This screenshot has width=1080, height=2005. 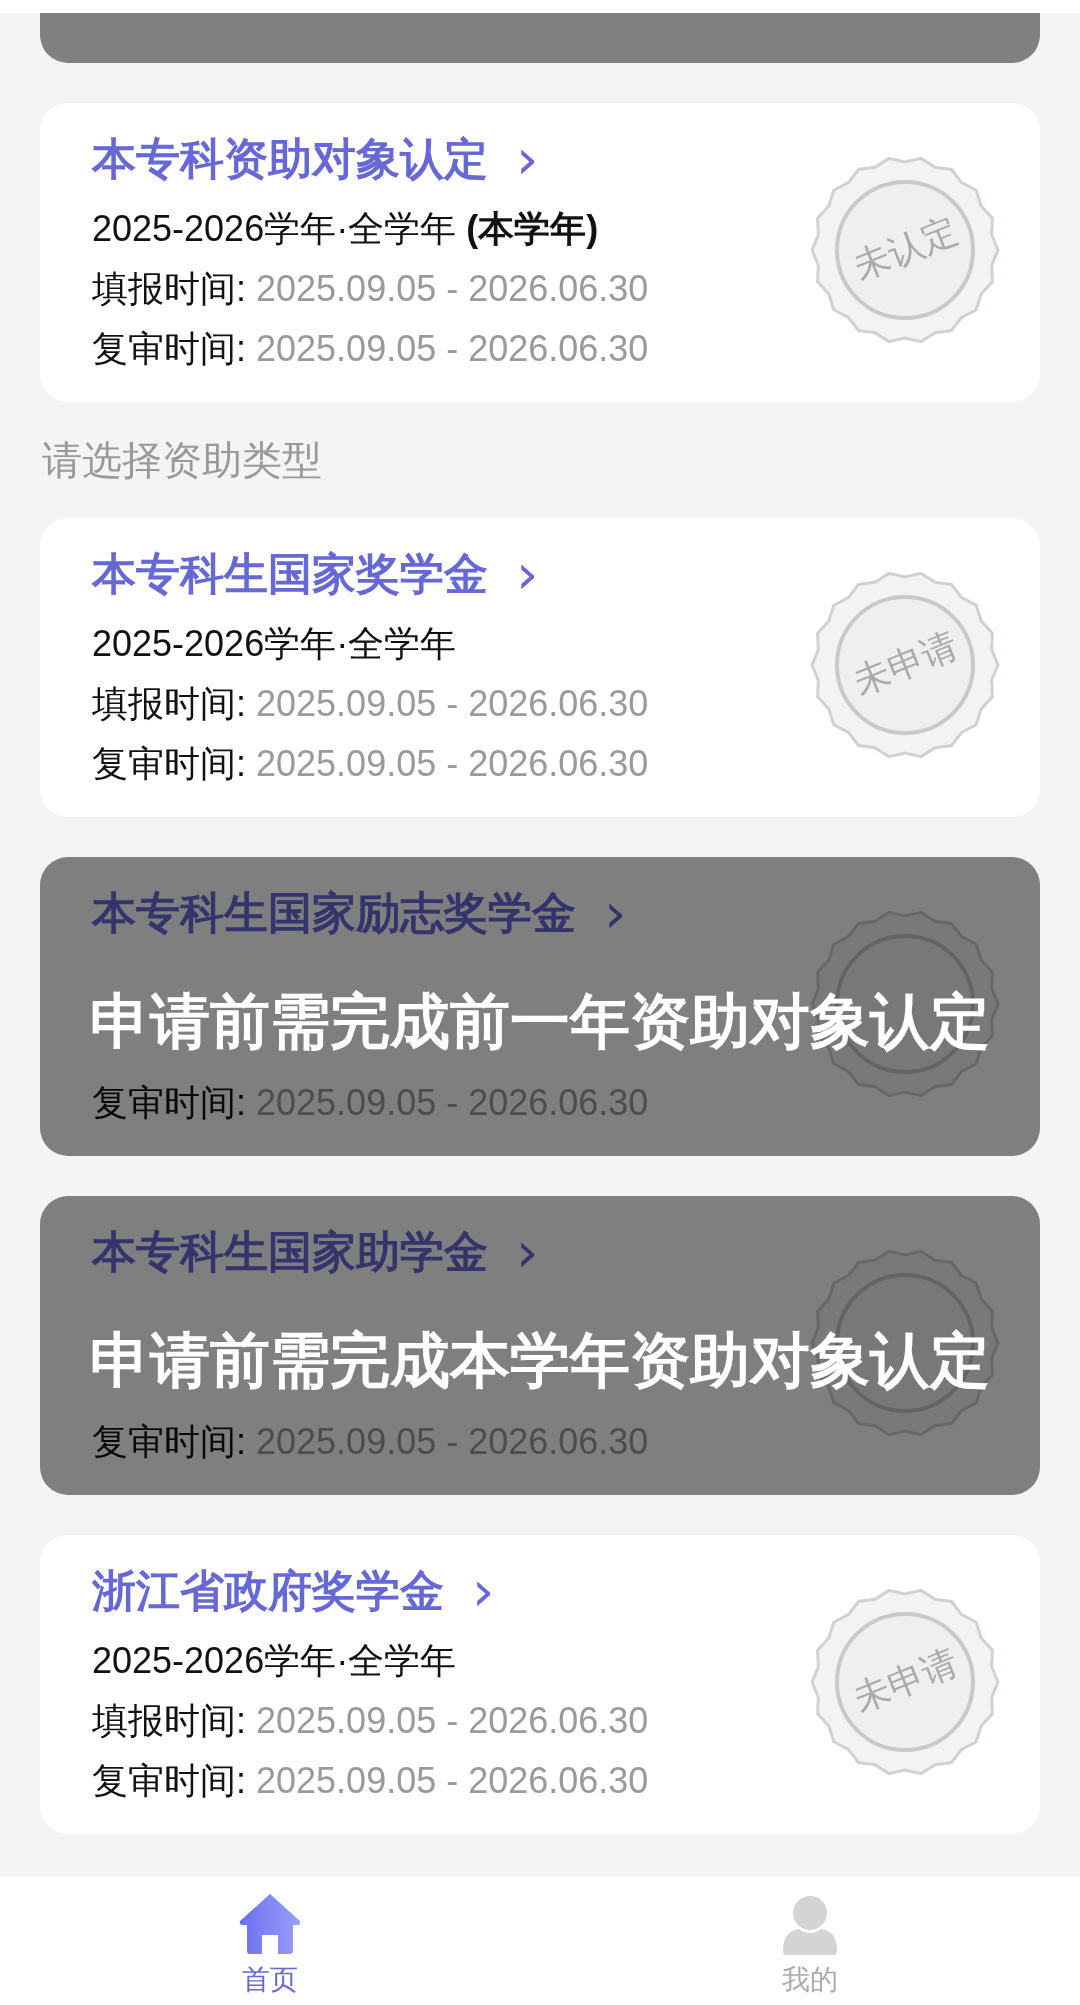 I want to click on card-title: 本专科生国家奖学金, so click(x=290, y=573).